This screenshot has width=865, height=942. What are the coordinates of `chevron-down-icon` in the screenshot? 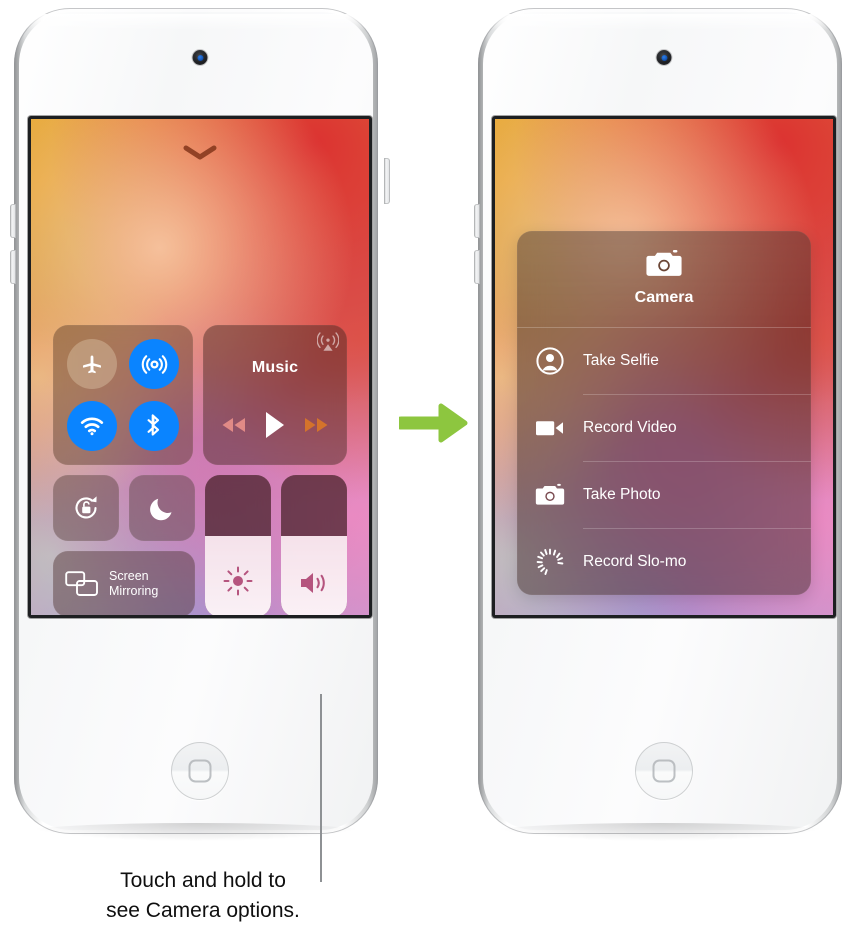 It's located at (200, 155).